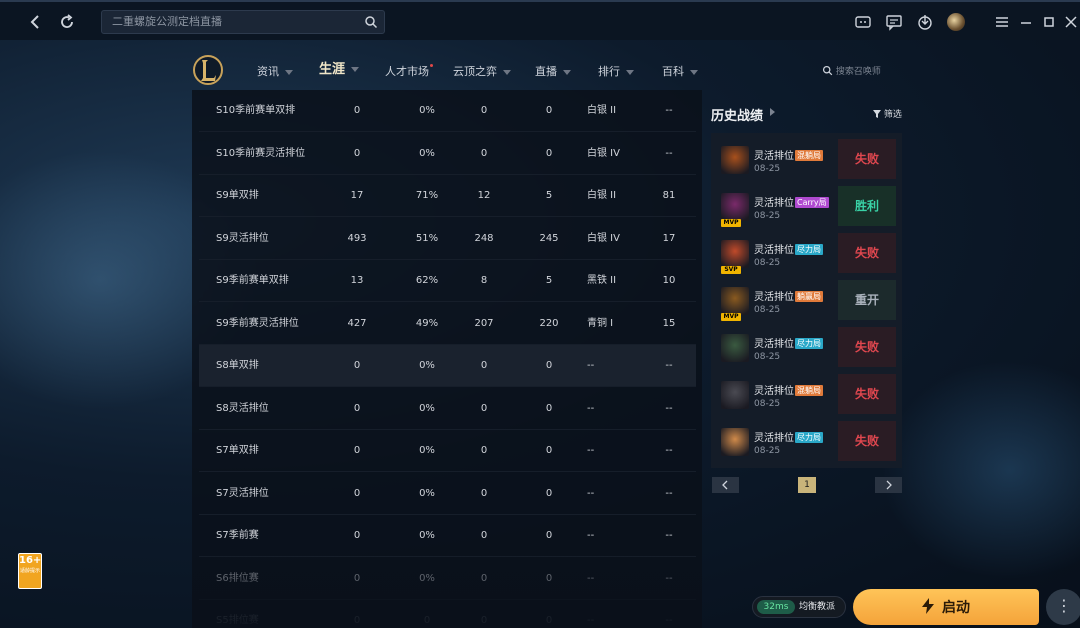  Describe the element at coordinates (894, 22) in the screenshot. I see `chat-icon` at that location.